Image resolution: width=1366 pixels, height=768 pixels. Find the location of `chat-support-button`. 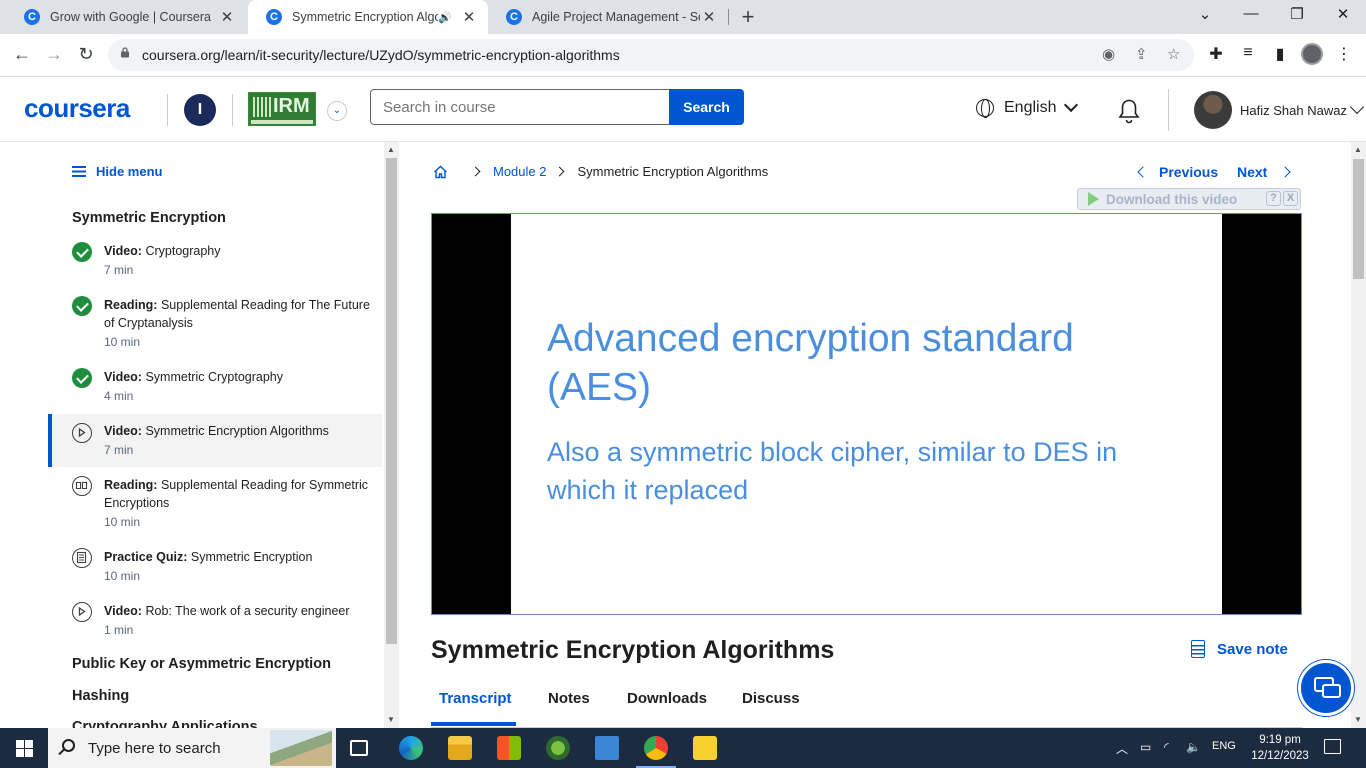

chat-support-button is located at coordinates (1326, 688).